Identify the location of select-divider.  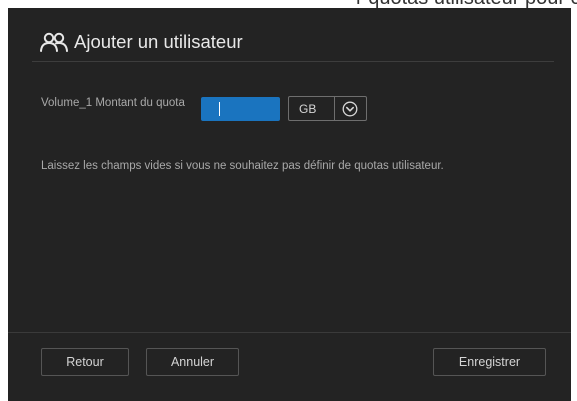
(334, 108).